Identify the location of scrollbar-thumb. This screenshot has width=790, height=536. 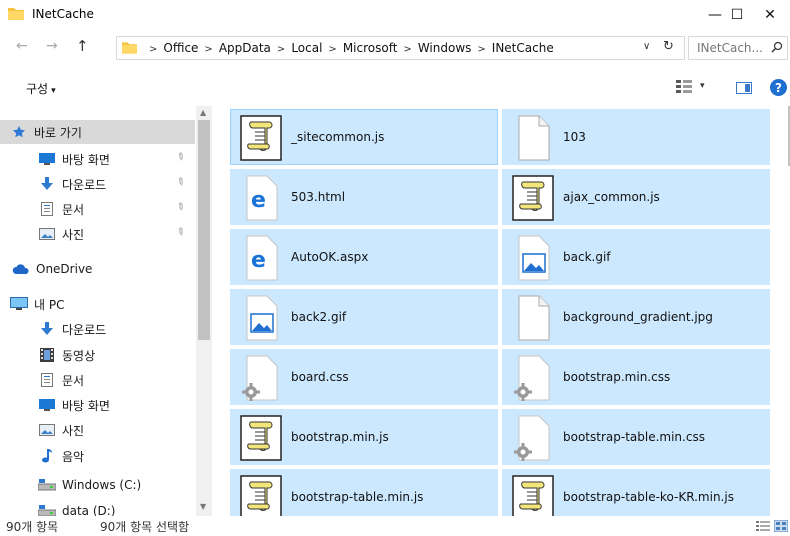
(204, 230).